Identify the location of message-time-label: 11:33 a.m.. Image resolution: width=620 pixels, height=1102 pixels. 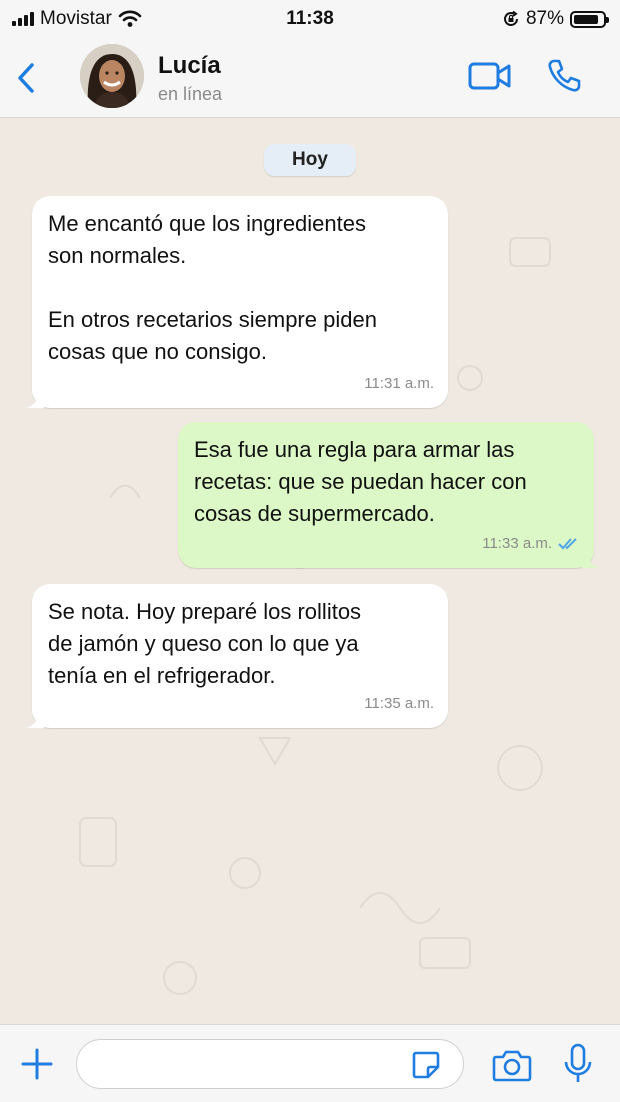
(517, 543).